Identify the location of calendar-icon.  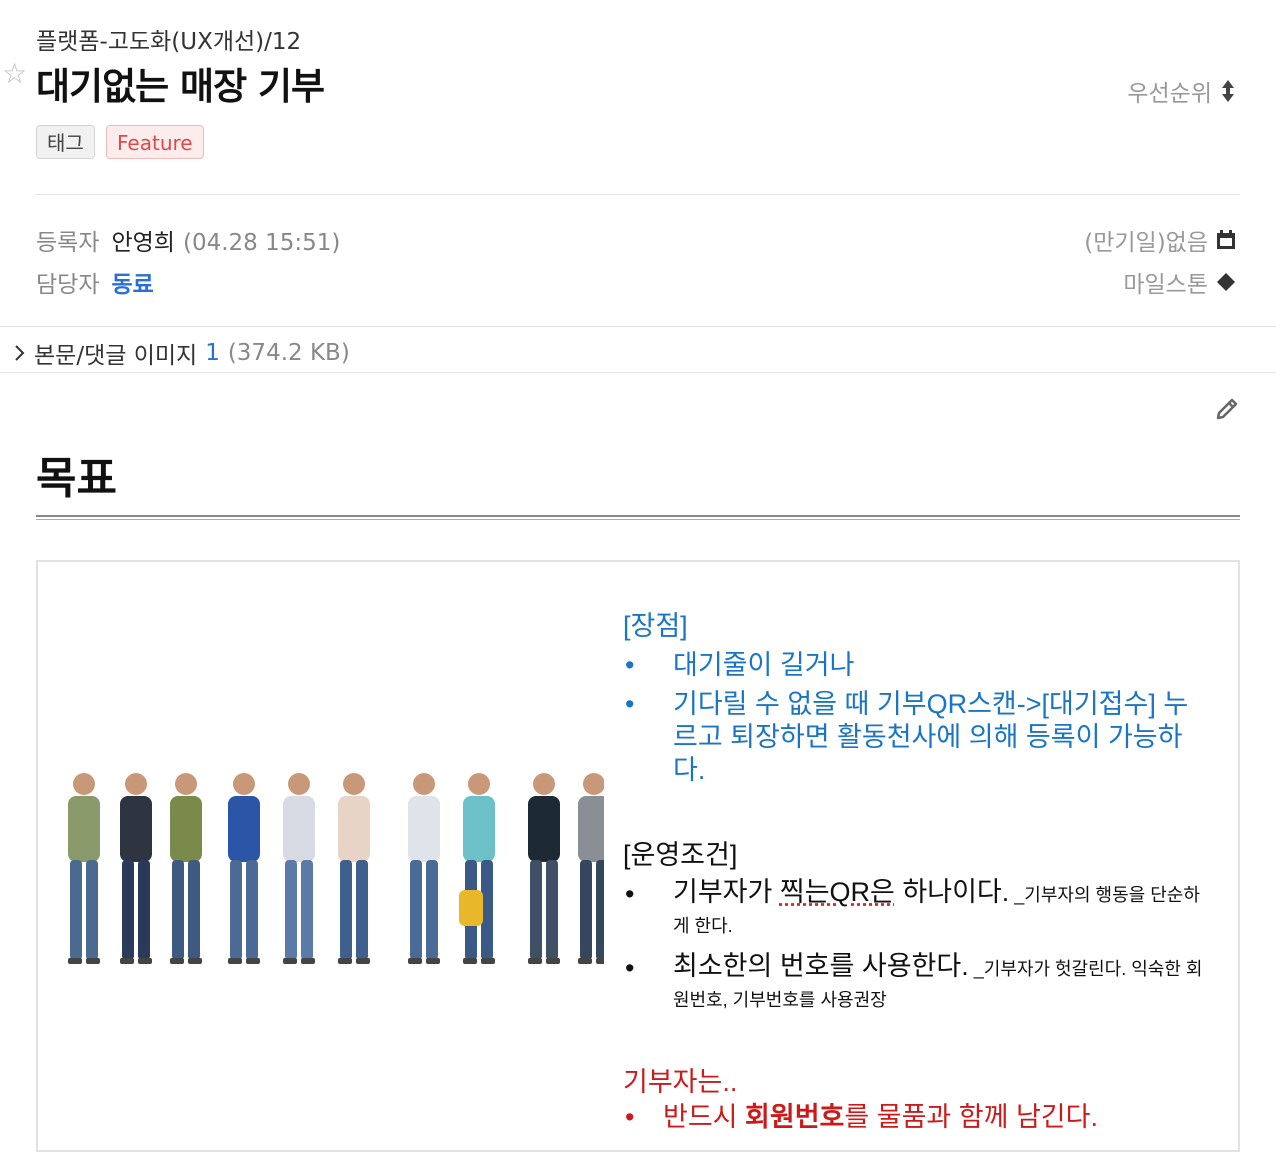
(1226, 239).